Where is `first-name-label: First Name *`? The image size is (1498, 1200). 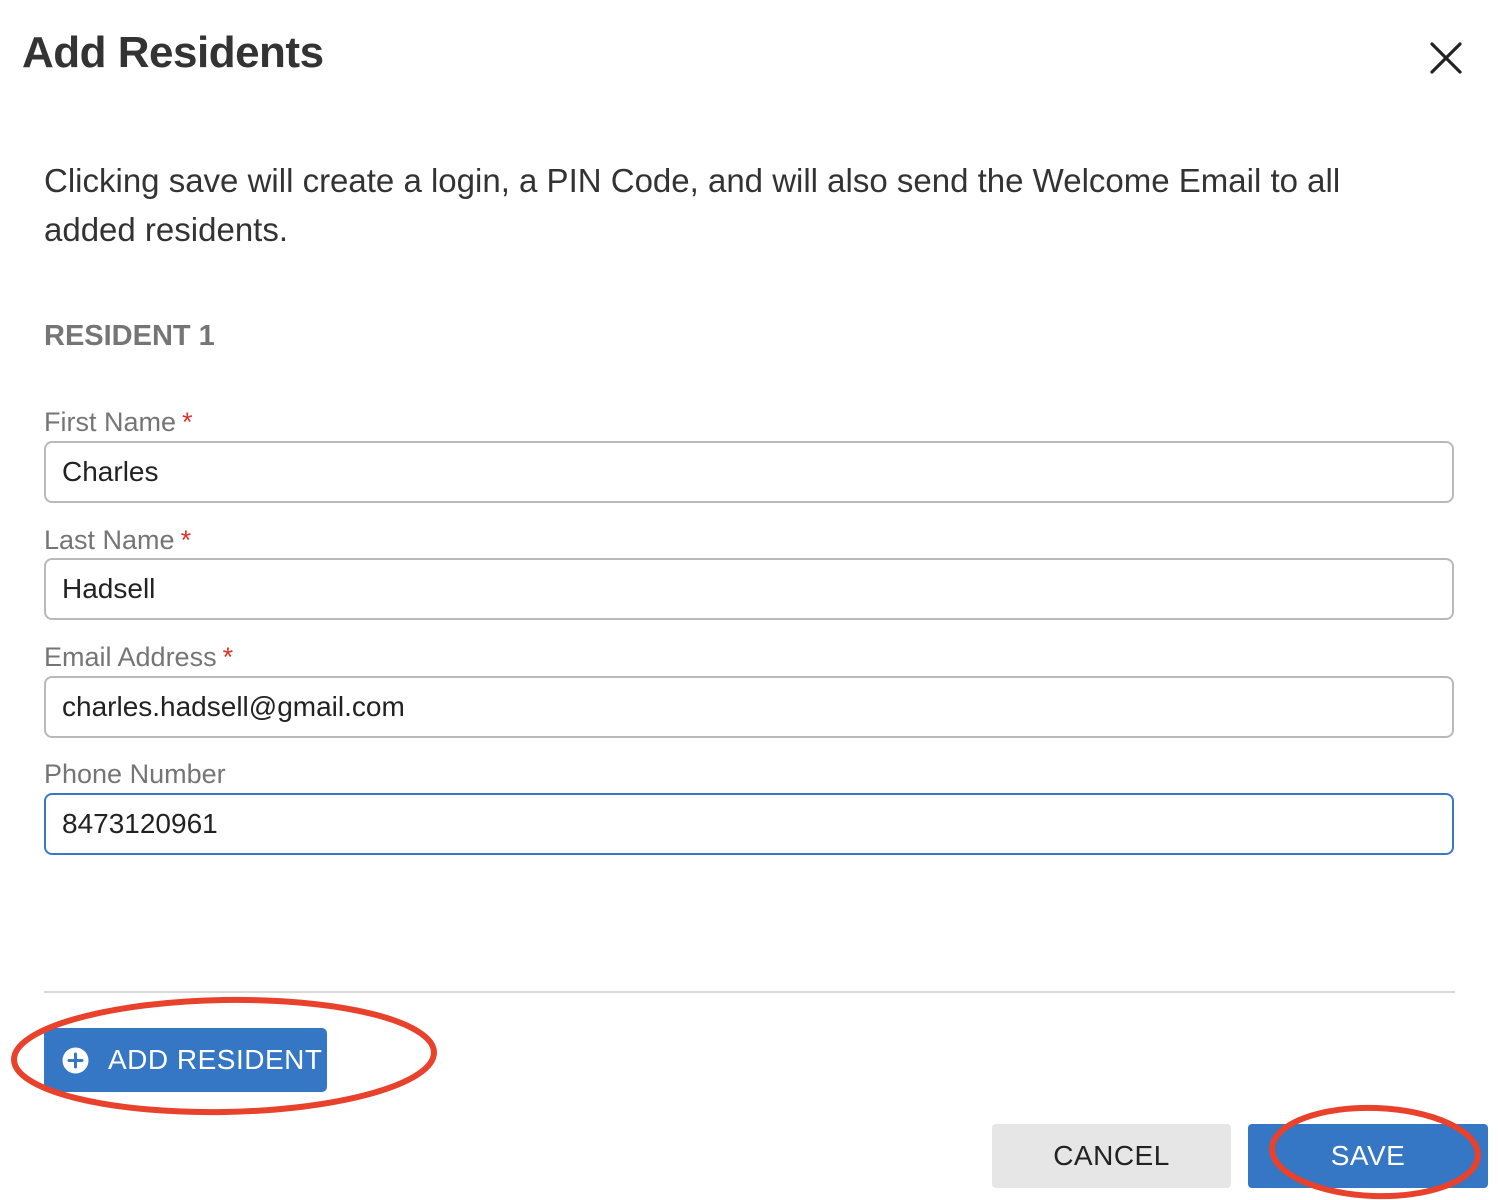 first-name-label: First Name * is located at coordinates (118, 422).